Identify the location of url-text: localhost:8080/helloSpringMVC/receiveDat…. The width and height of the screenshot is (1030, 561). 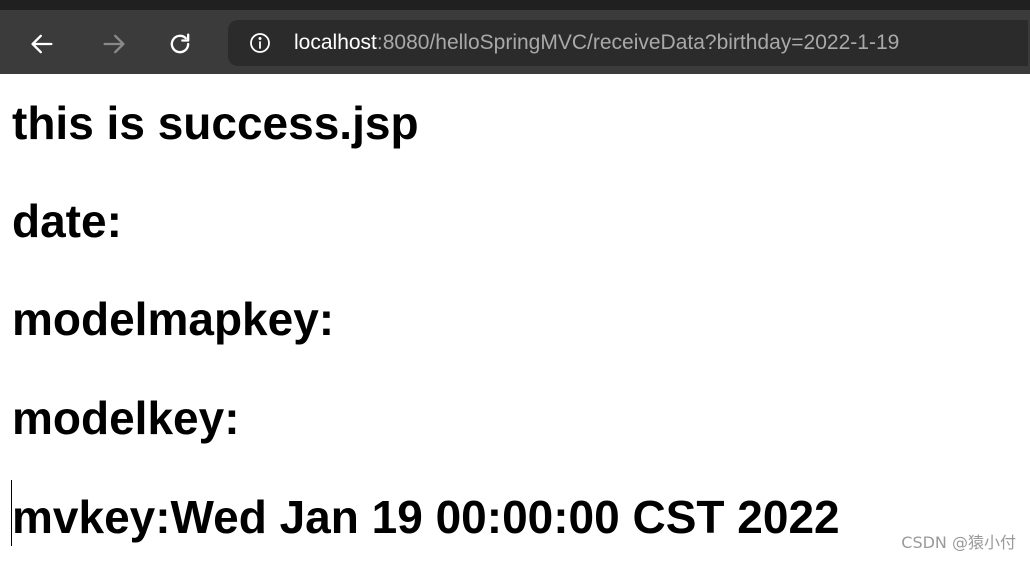
(596, 43).